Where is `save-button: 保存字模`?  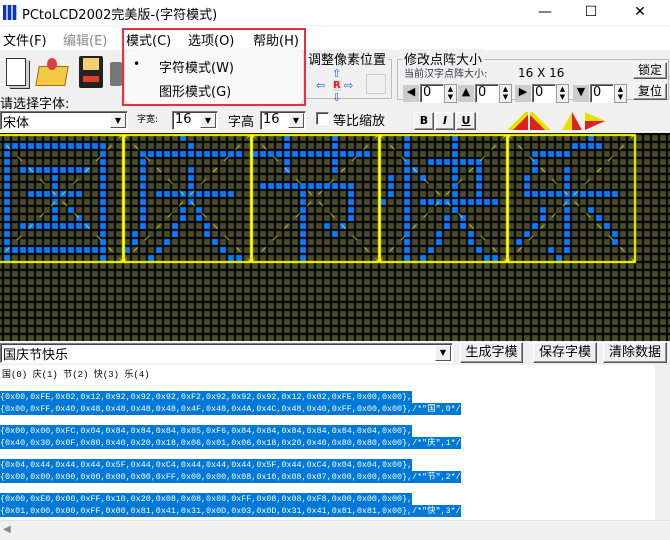
save-button: 保存字模 is located at coordinates (565, 352).